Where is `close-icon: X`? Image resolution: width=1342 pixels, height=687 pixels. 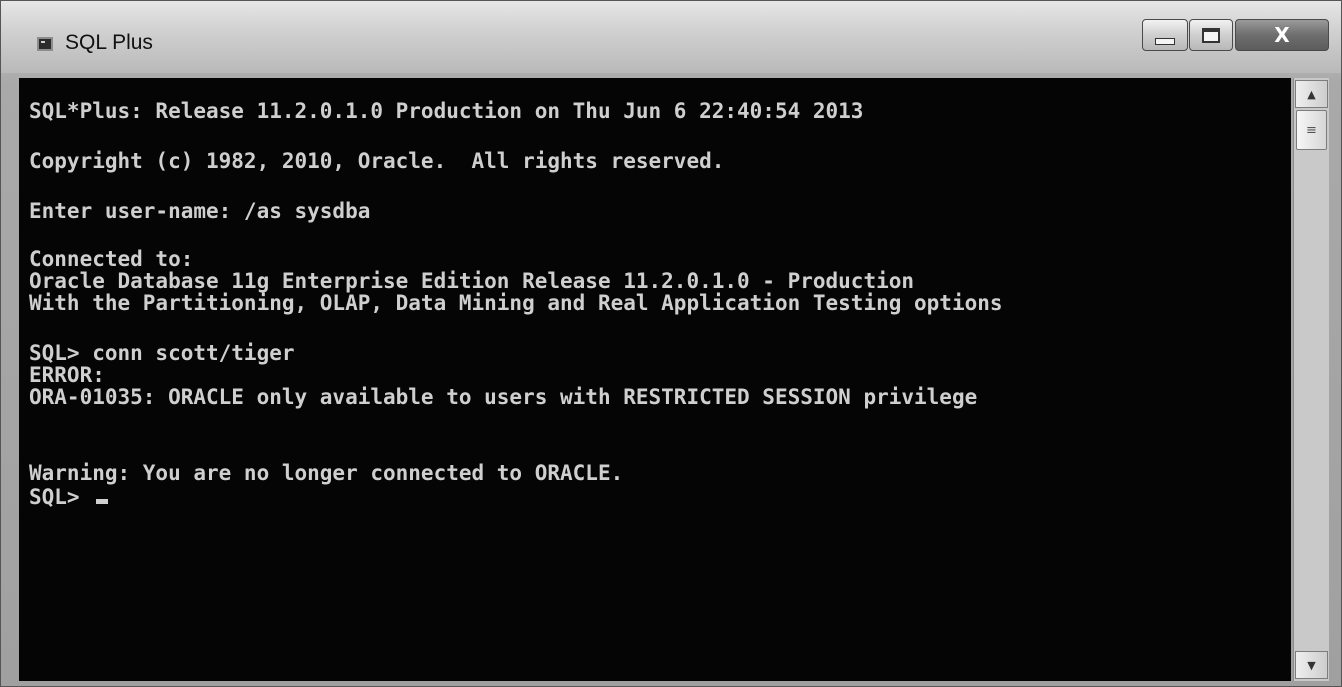 close-icon: X is located at coordinates (1282, 35).